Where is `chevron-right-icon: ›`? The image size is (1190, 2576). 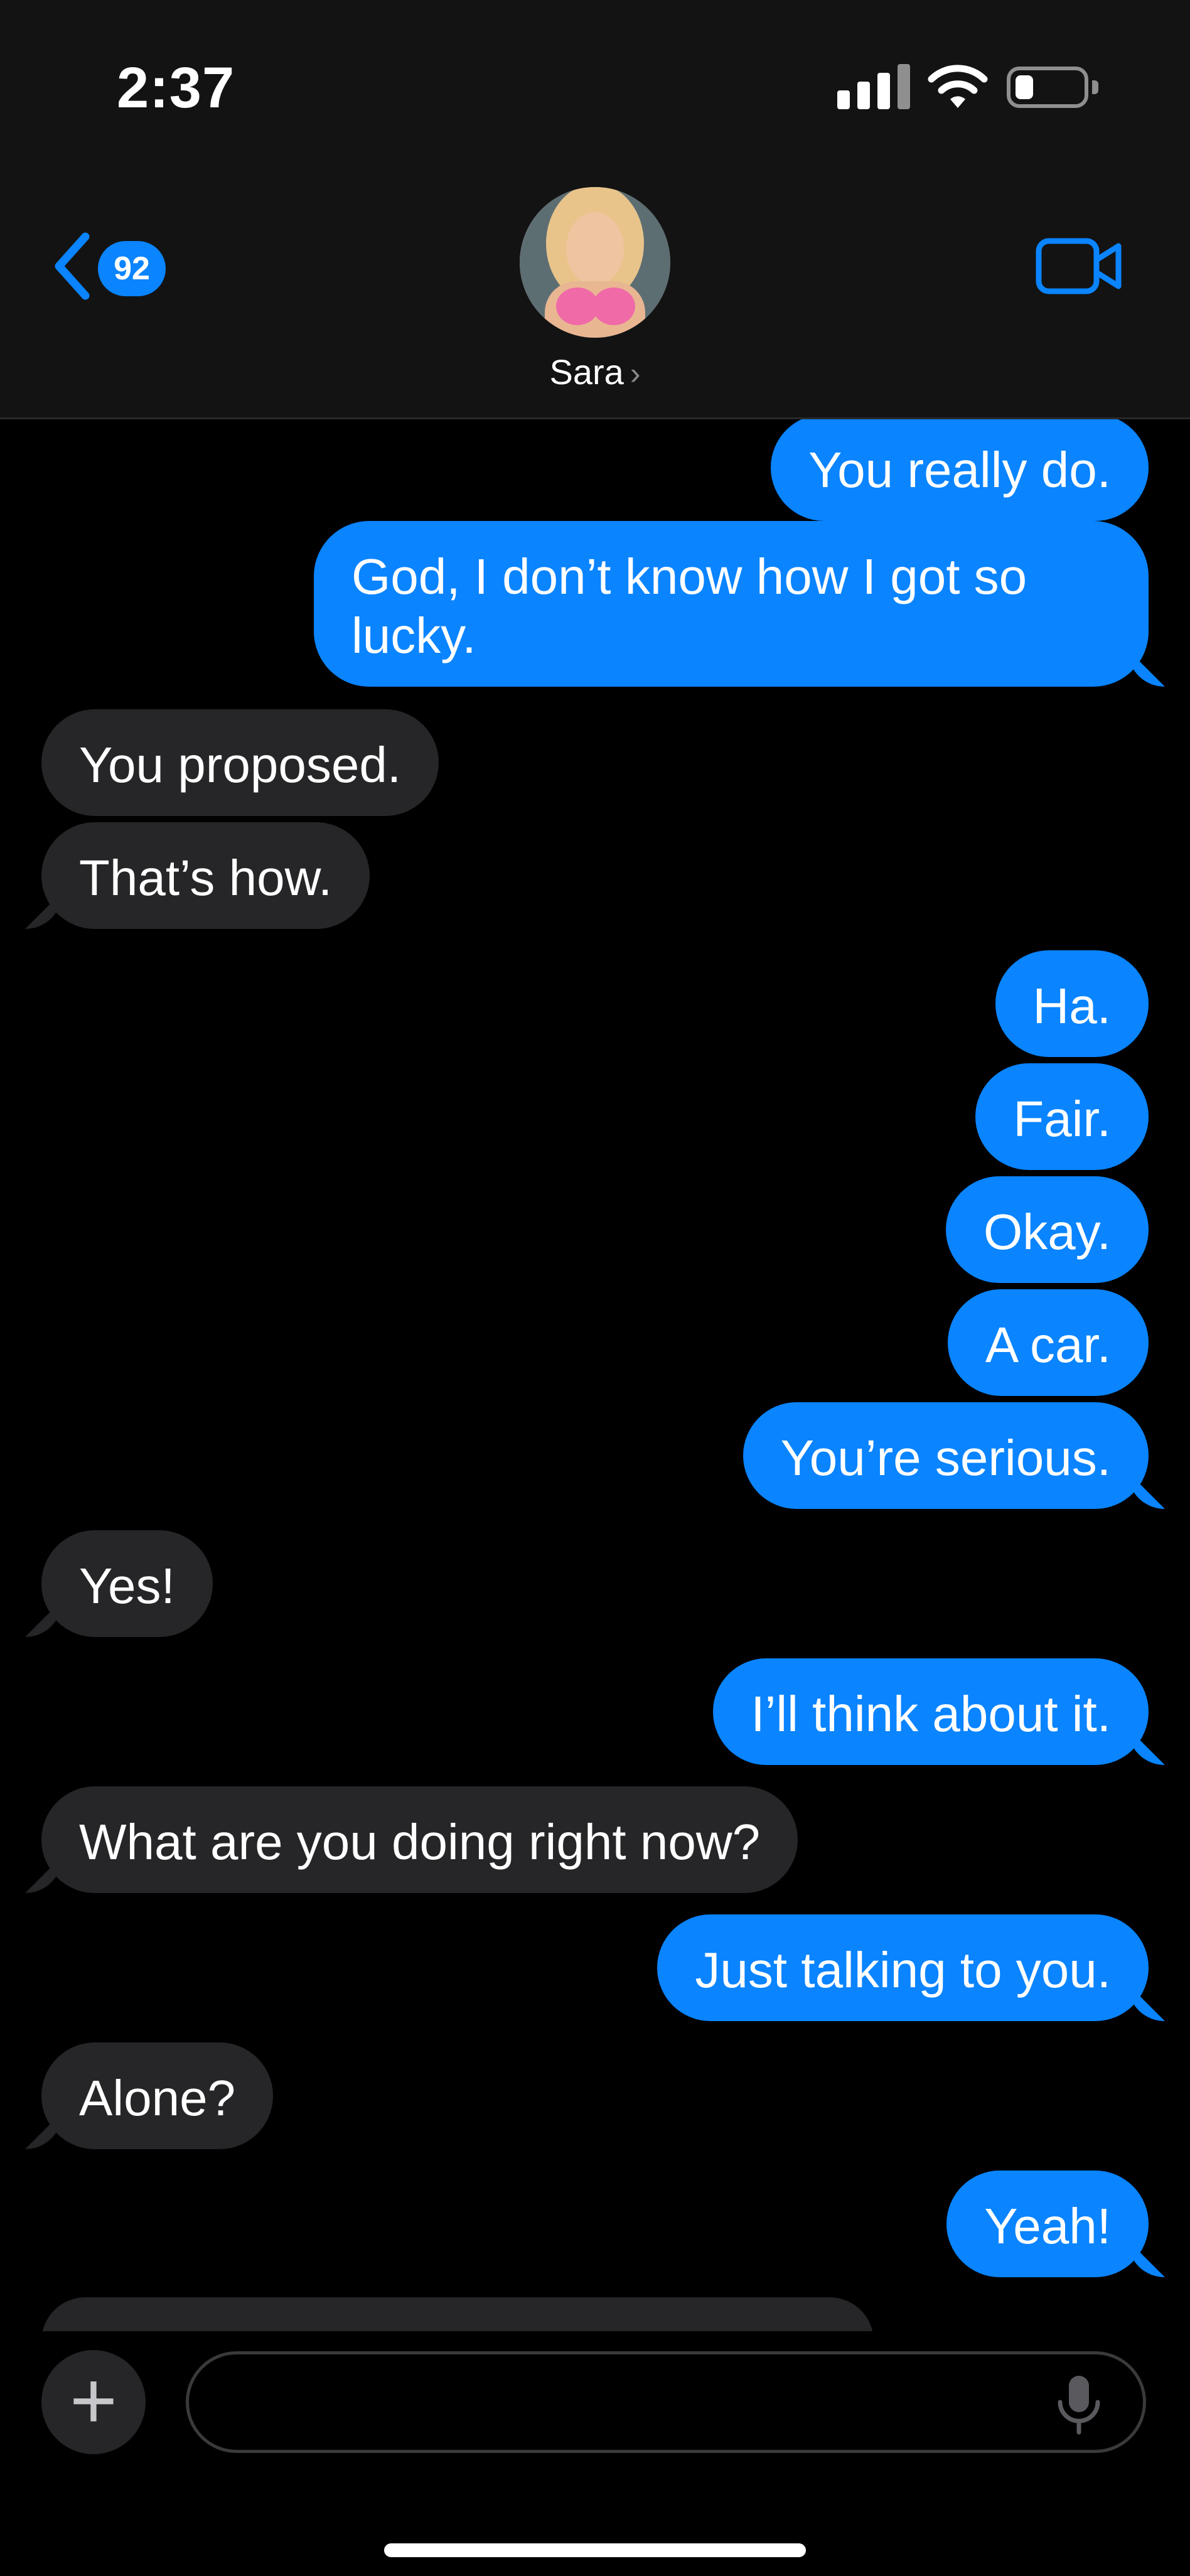 chevron-right-icon: › is located at coordinates (635, 374).